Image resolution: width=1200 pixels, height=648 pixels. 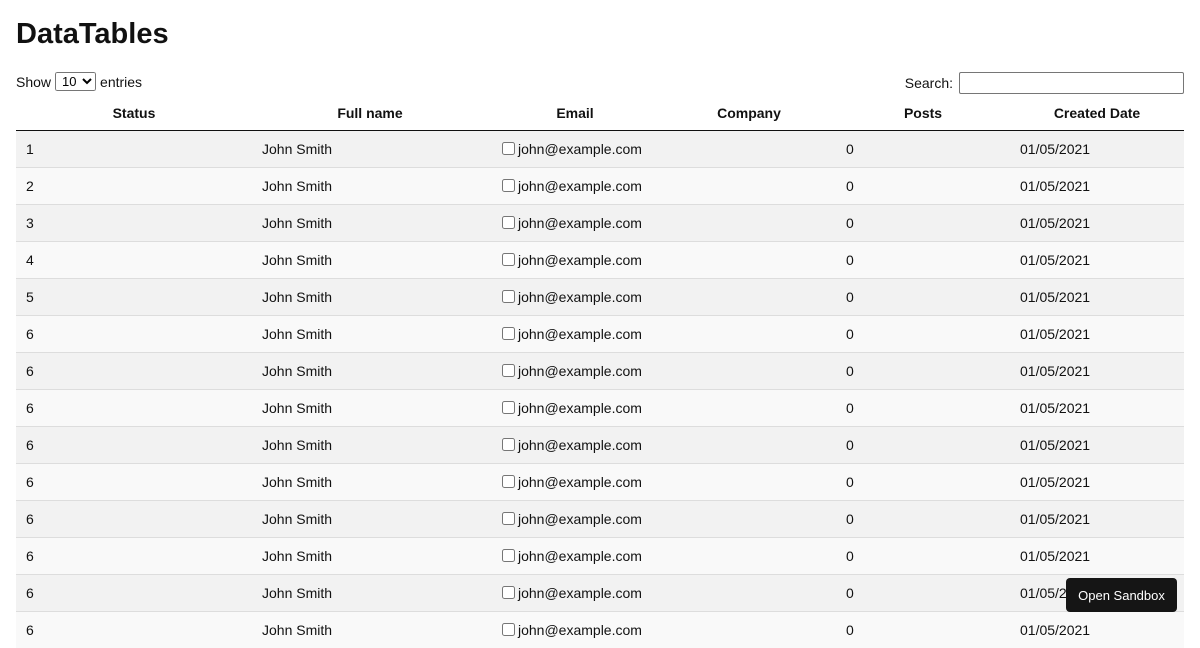 I want to click on cell-status: 1, so click(x=134, y=149).